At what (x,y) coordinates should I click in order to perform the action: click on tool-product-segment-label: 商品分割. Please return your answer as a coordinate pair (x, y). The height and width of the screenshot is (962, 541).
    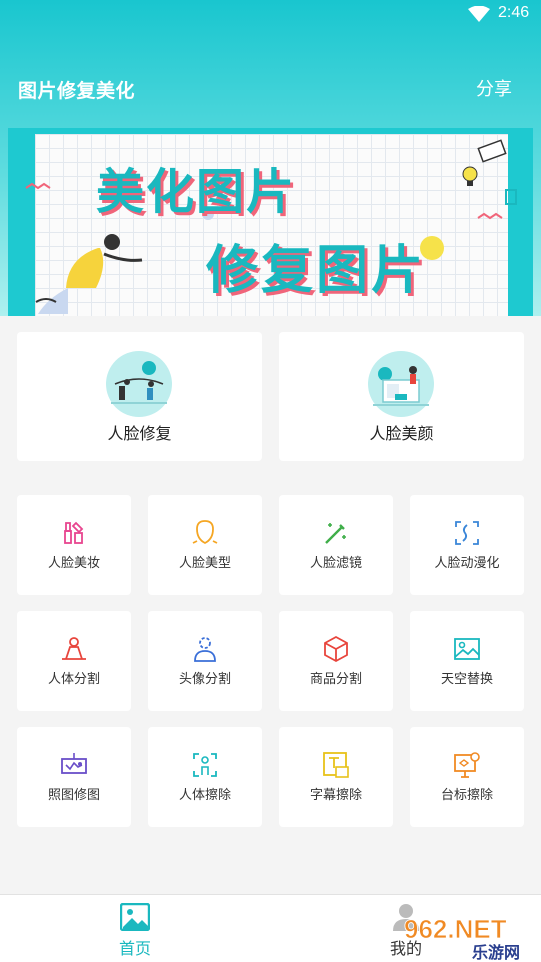
    Looking at the image, I should click on (335, 679).